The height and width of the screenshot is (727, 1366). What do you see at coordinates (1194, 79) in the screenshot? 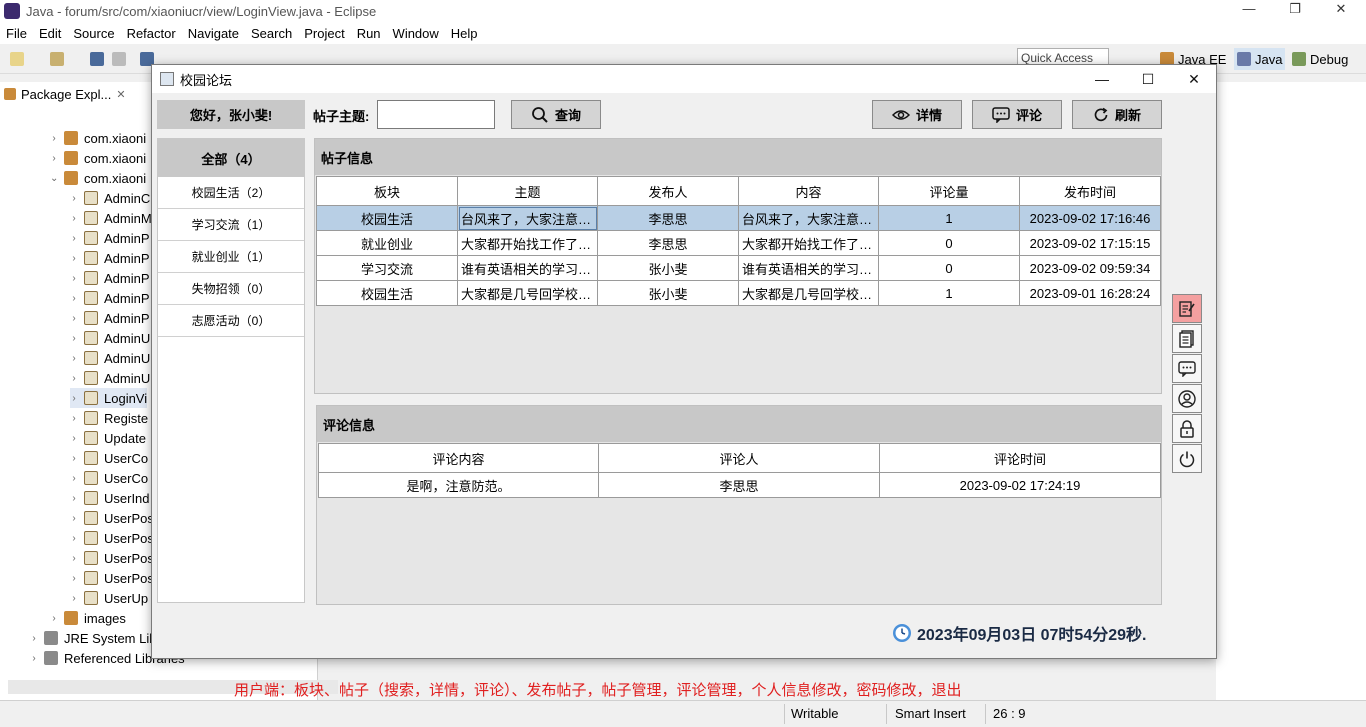
I see `forum-close-button: ✕` at bounding box center [1194, 79].